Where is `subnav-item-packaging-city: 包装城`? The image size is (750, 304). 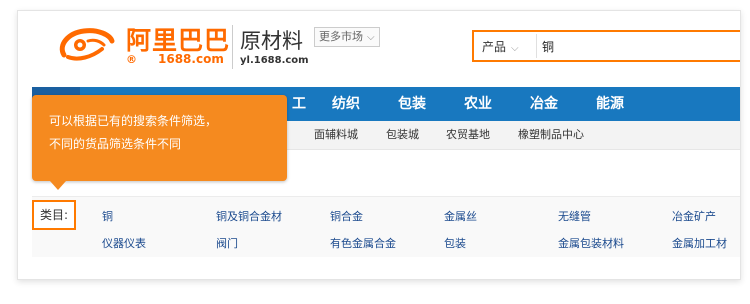
subnav-item-packaging-city: 包装城 is located at coordinates (402, 135).